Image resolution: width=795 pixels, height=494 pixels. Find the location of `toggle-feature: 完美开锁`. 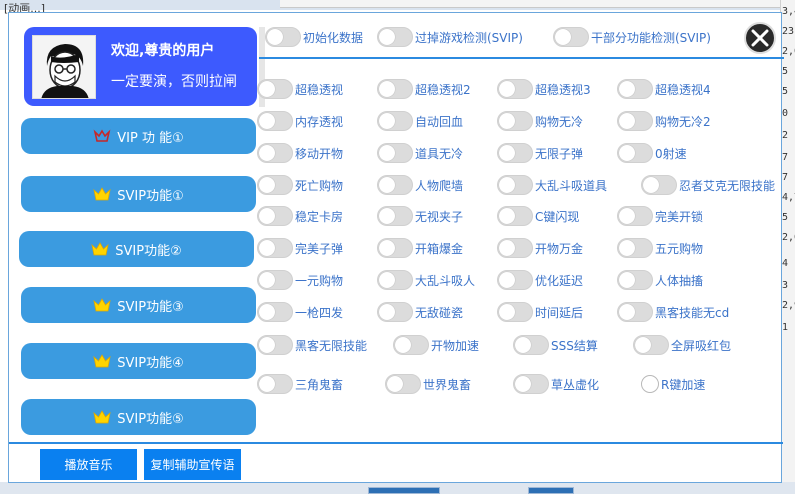

toggle-feature: 完美开锁 is located at coordinates (660, 216).